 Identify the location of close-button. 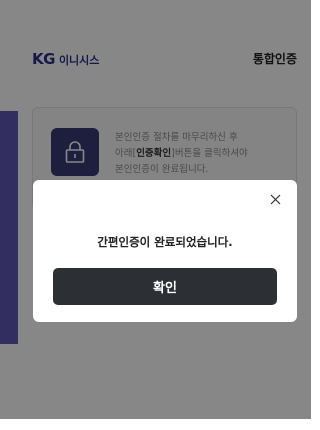
(275, 199).